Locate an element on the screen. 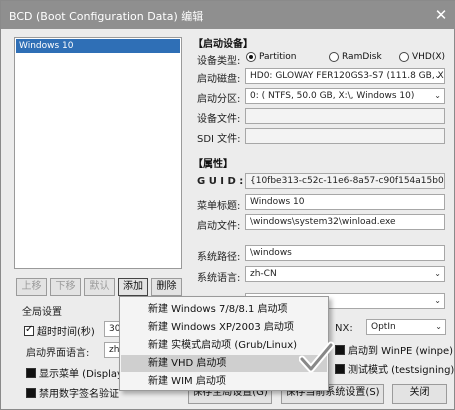 The width and height of the screenshot is (455, 410). device-file-label: 设备文件: is located at coordinates (219, 119).